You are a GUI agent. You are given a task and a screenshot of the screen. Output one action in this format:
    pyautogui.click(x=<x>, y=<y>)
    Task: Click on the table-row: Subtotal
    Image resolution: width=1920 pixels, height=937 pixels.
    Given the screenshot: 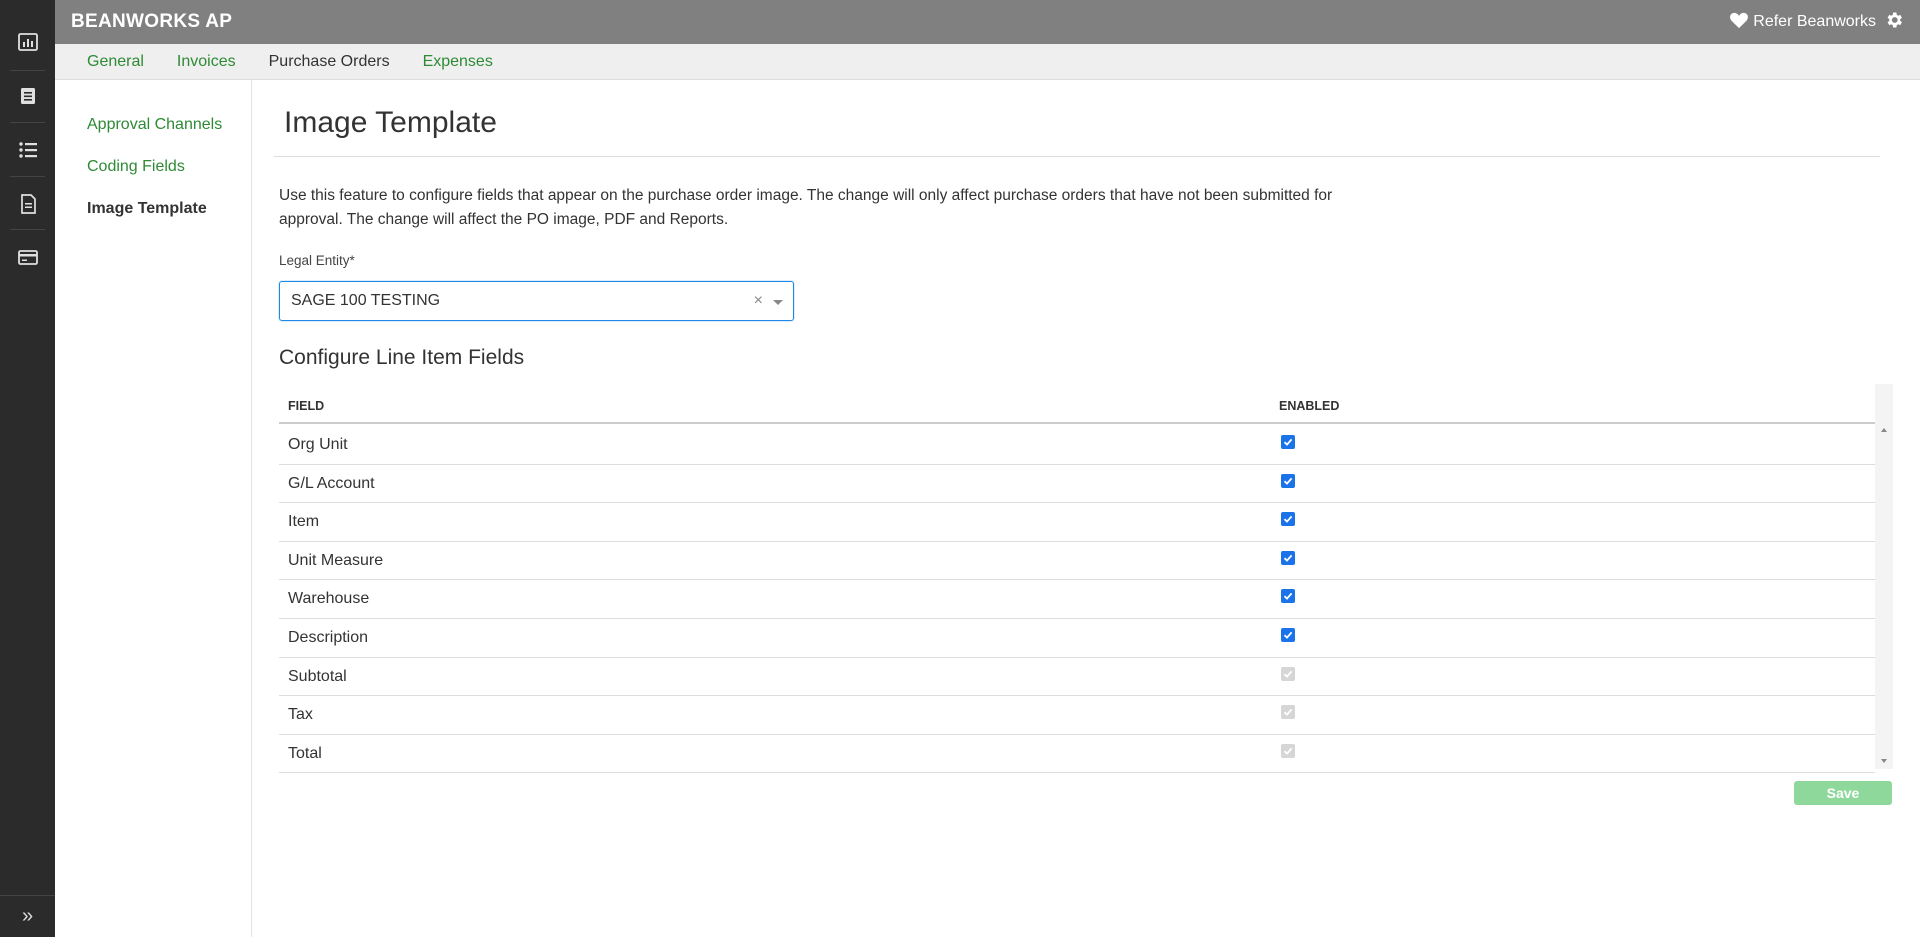 What is the action you would take?
    pyautogui.click(x=1077, y=677)
    